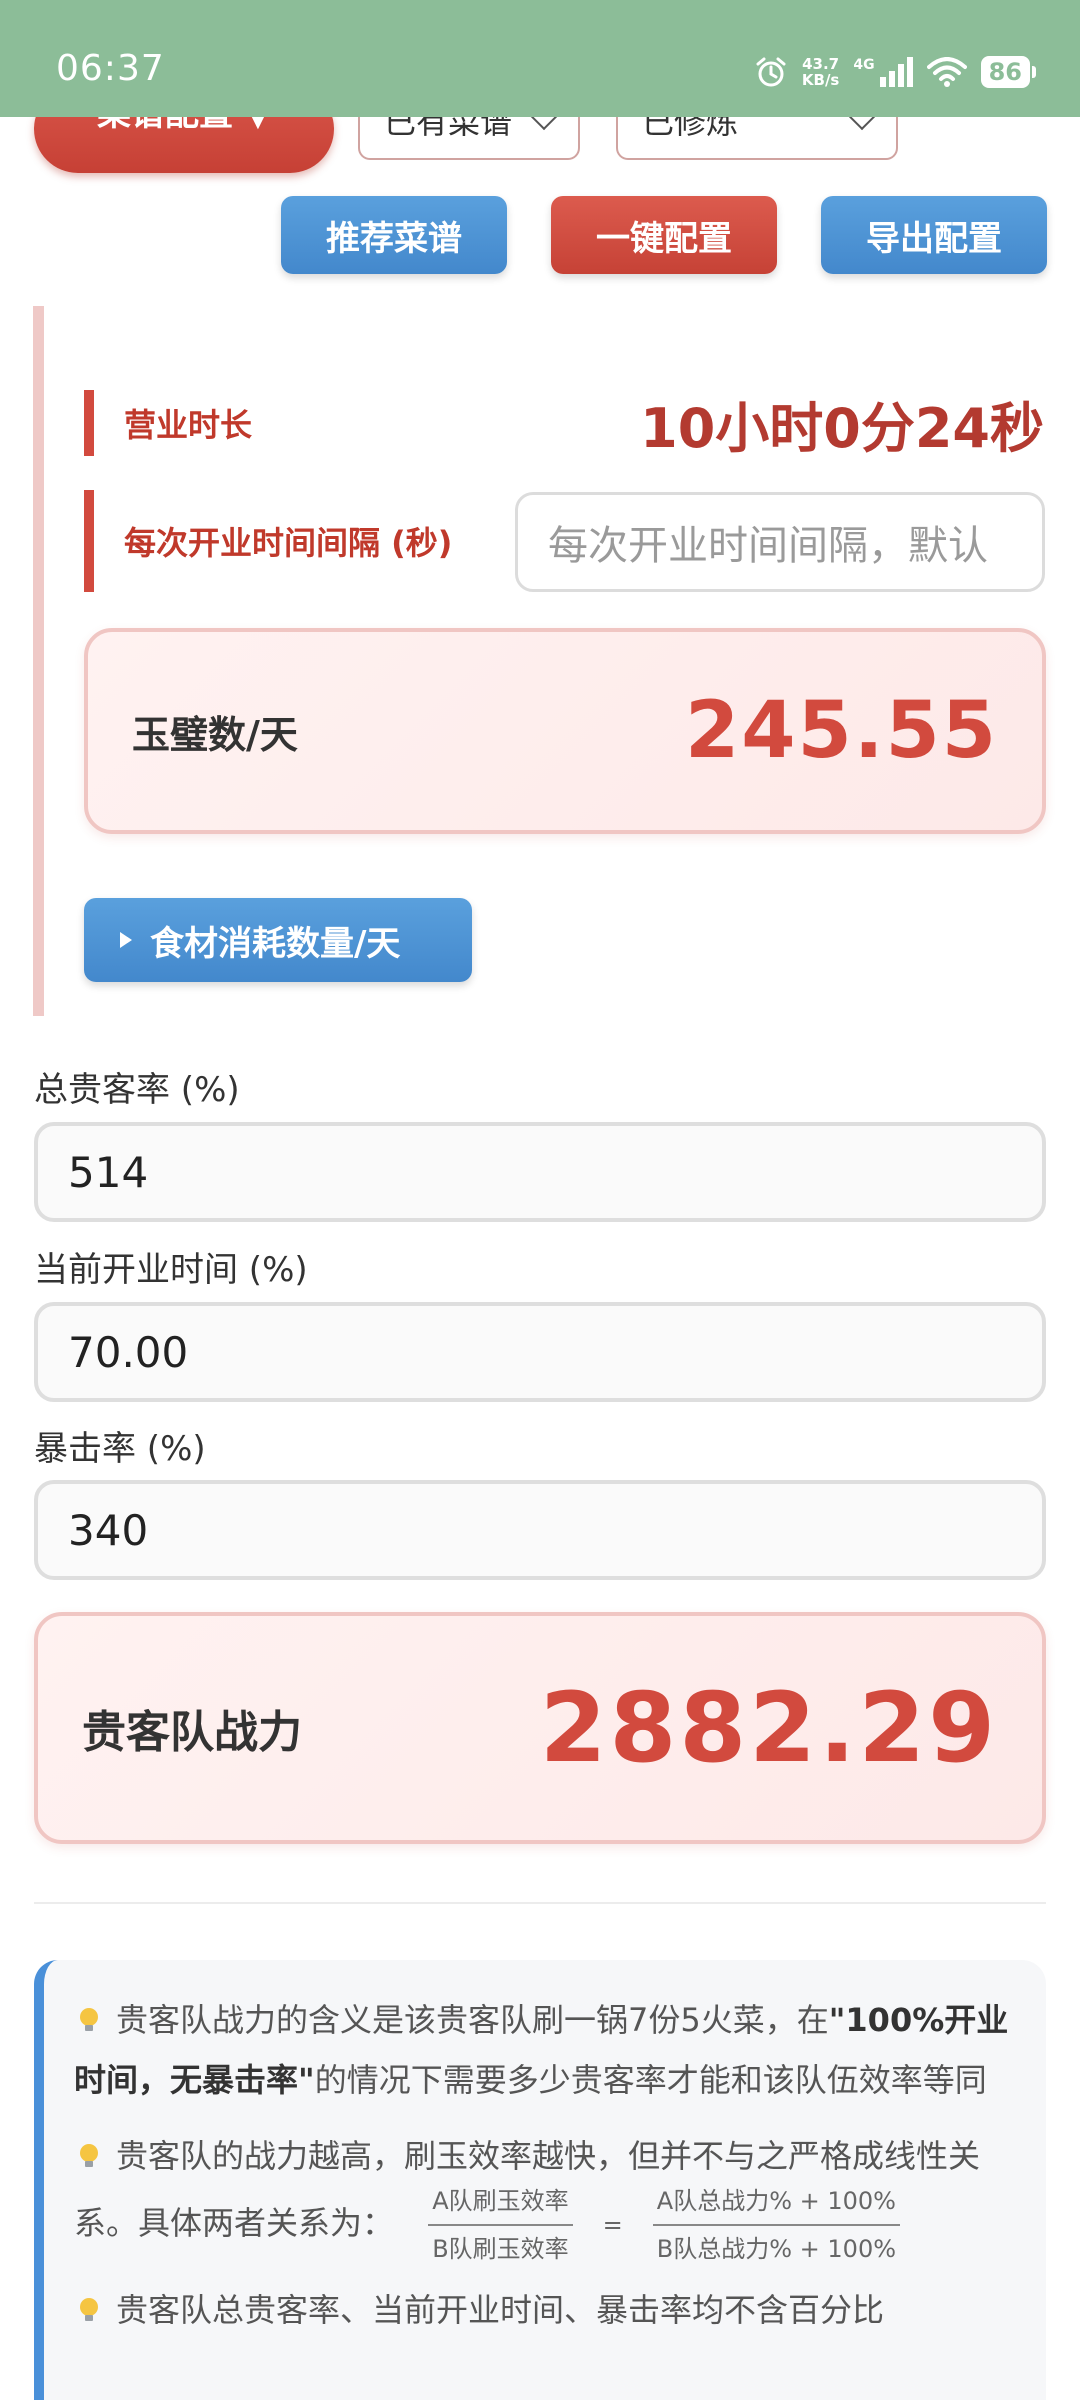  Describe the element at coordinates (612, 2225) in the screenshot. I see `formula-equals: =` at that location.